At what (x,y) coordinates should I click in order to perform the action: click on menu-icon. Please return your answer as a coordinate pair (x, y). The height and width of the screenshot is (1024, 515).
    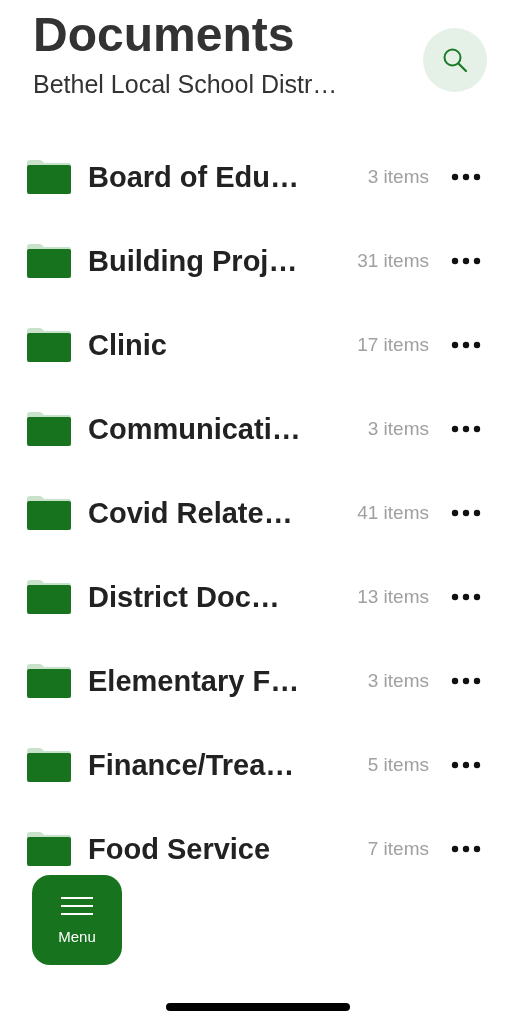
    Looking at the image, I should click on (77, 905).